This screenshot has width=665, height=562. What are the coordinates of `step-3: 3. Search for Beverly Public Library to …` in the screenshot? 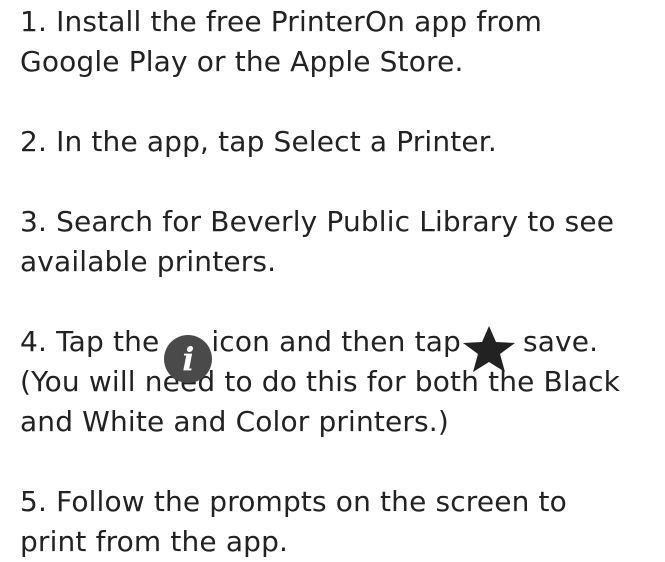 It's located at (342, 242).